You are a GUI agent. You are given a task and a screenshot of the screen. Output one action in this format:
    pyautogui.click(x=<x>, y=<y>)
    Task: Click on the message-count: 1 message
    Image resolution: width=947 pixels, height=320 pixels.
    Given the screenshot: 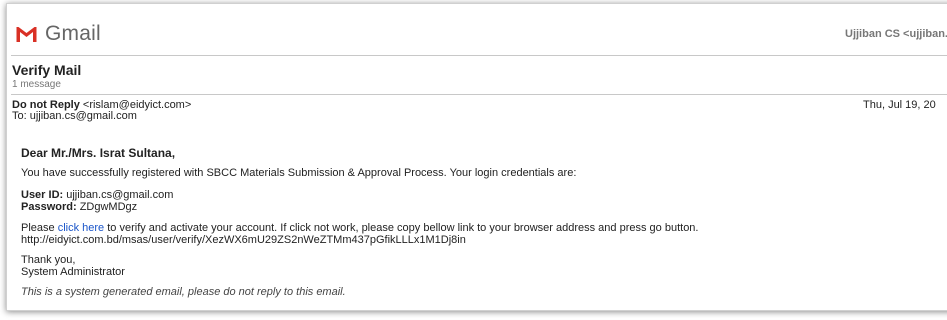 What is the action you would take?
    pyautogui.click(x=36, y=84)
    